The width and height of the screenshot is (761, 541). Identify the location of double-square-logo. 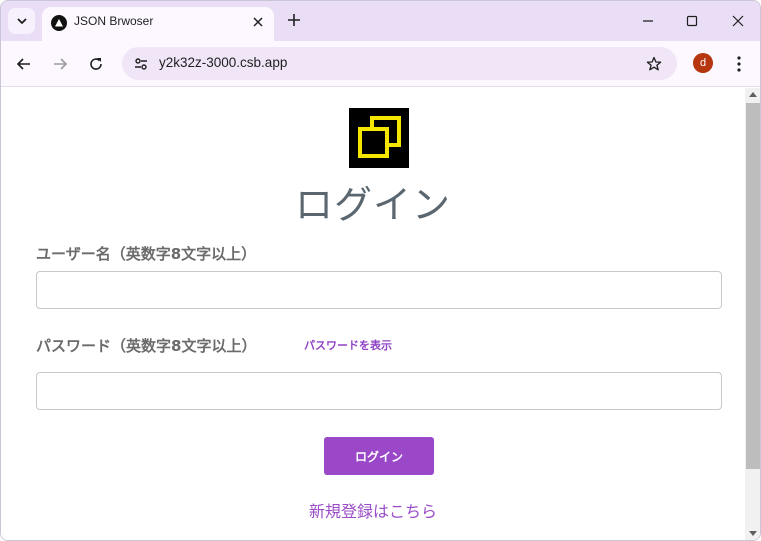
(379, 138).